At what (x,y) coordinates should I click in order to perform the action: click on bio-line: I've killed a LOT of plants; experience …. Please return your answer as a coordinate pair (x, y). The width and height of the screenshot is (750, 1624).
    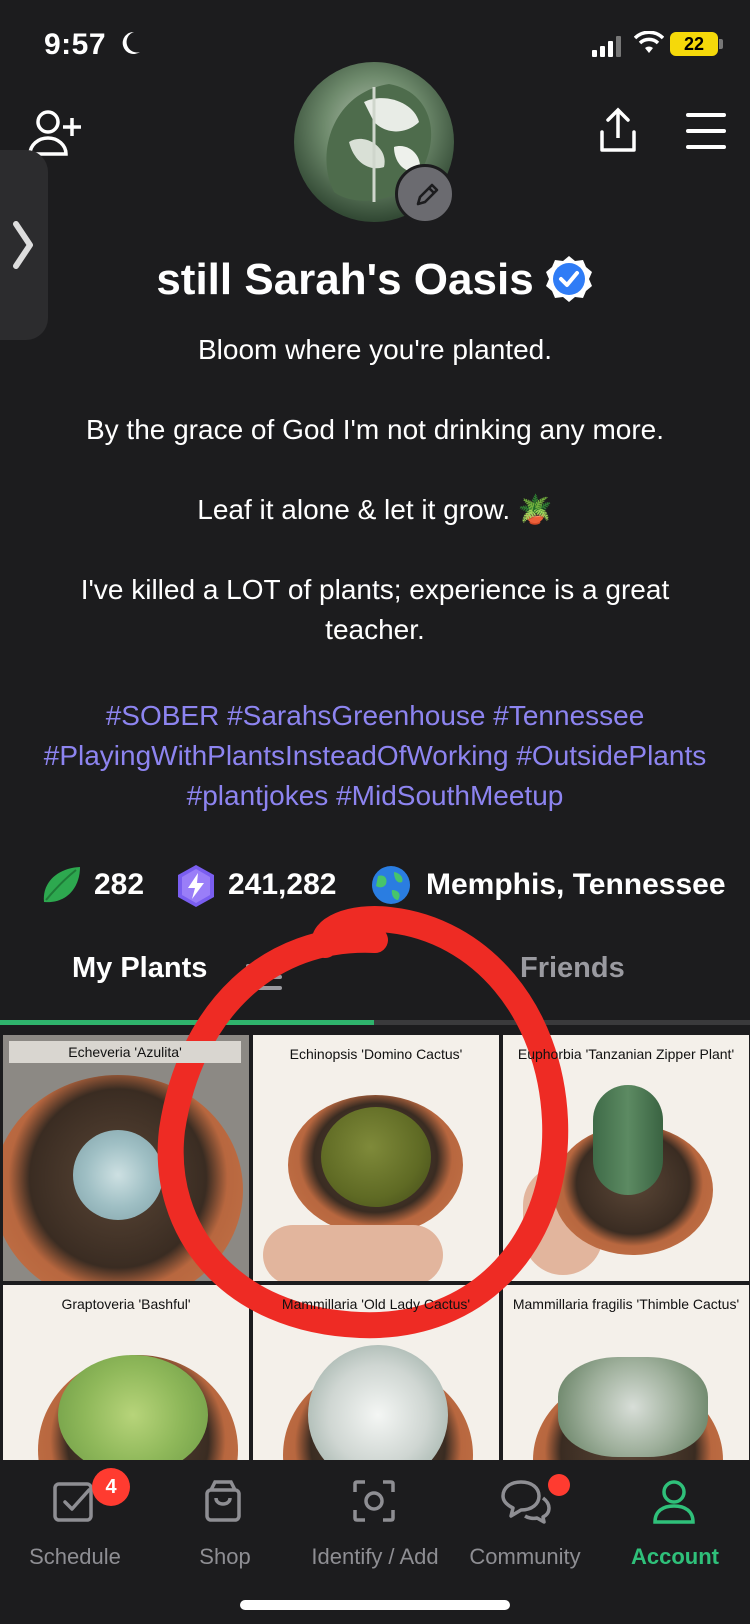
    Looking at the image, I should click on (375, 609).